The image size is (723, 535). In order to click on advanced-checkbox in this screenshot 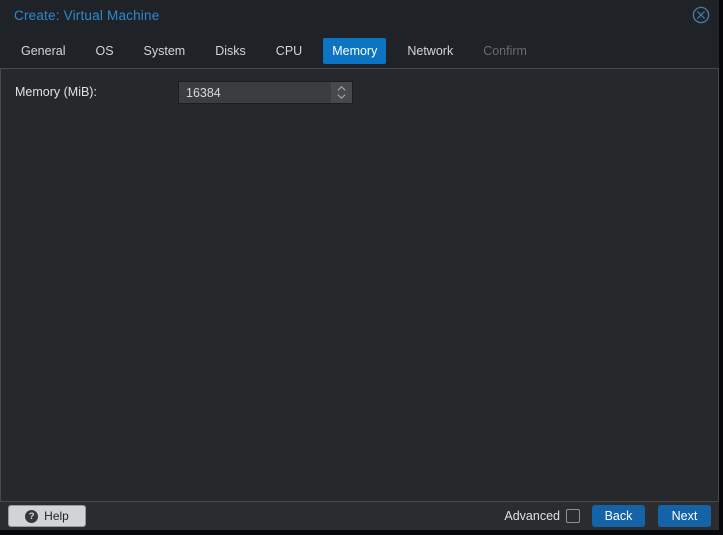, I will do `click(573, 516)`.